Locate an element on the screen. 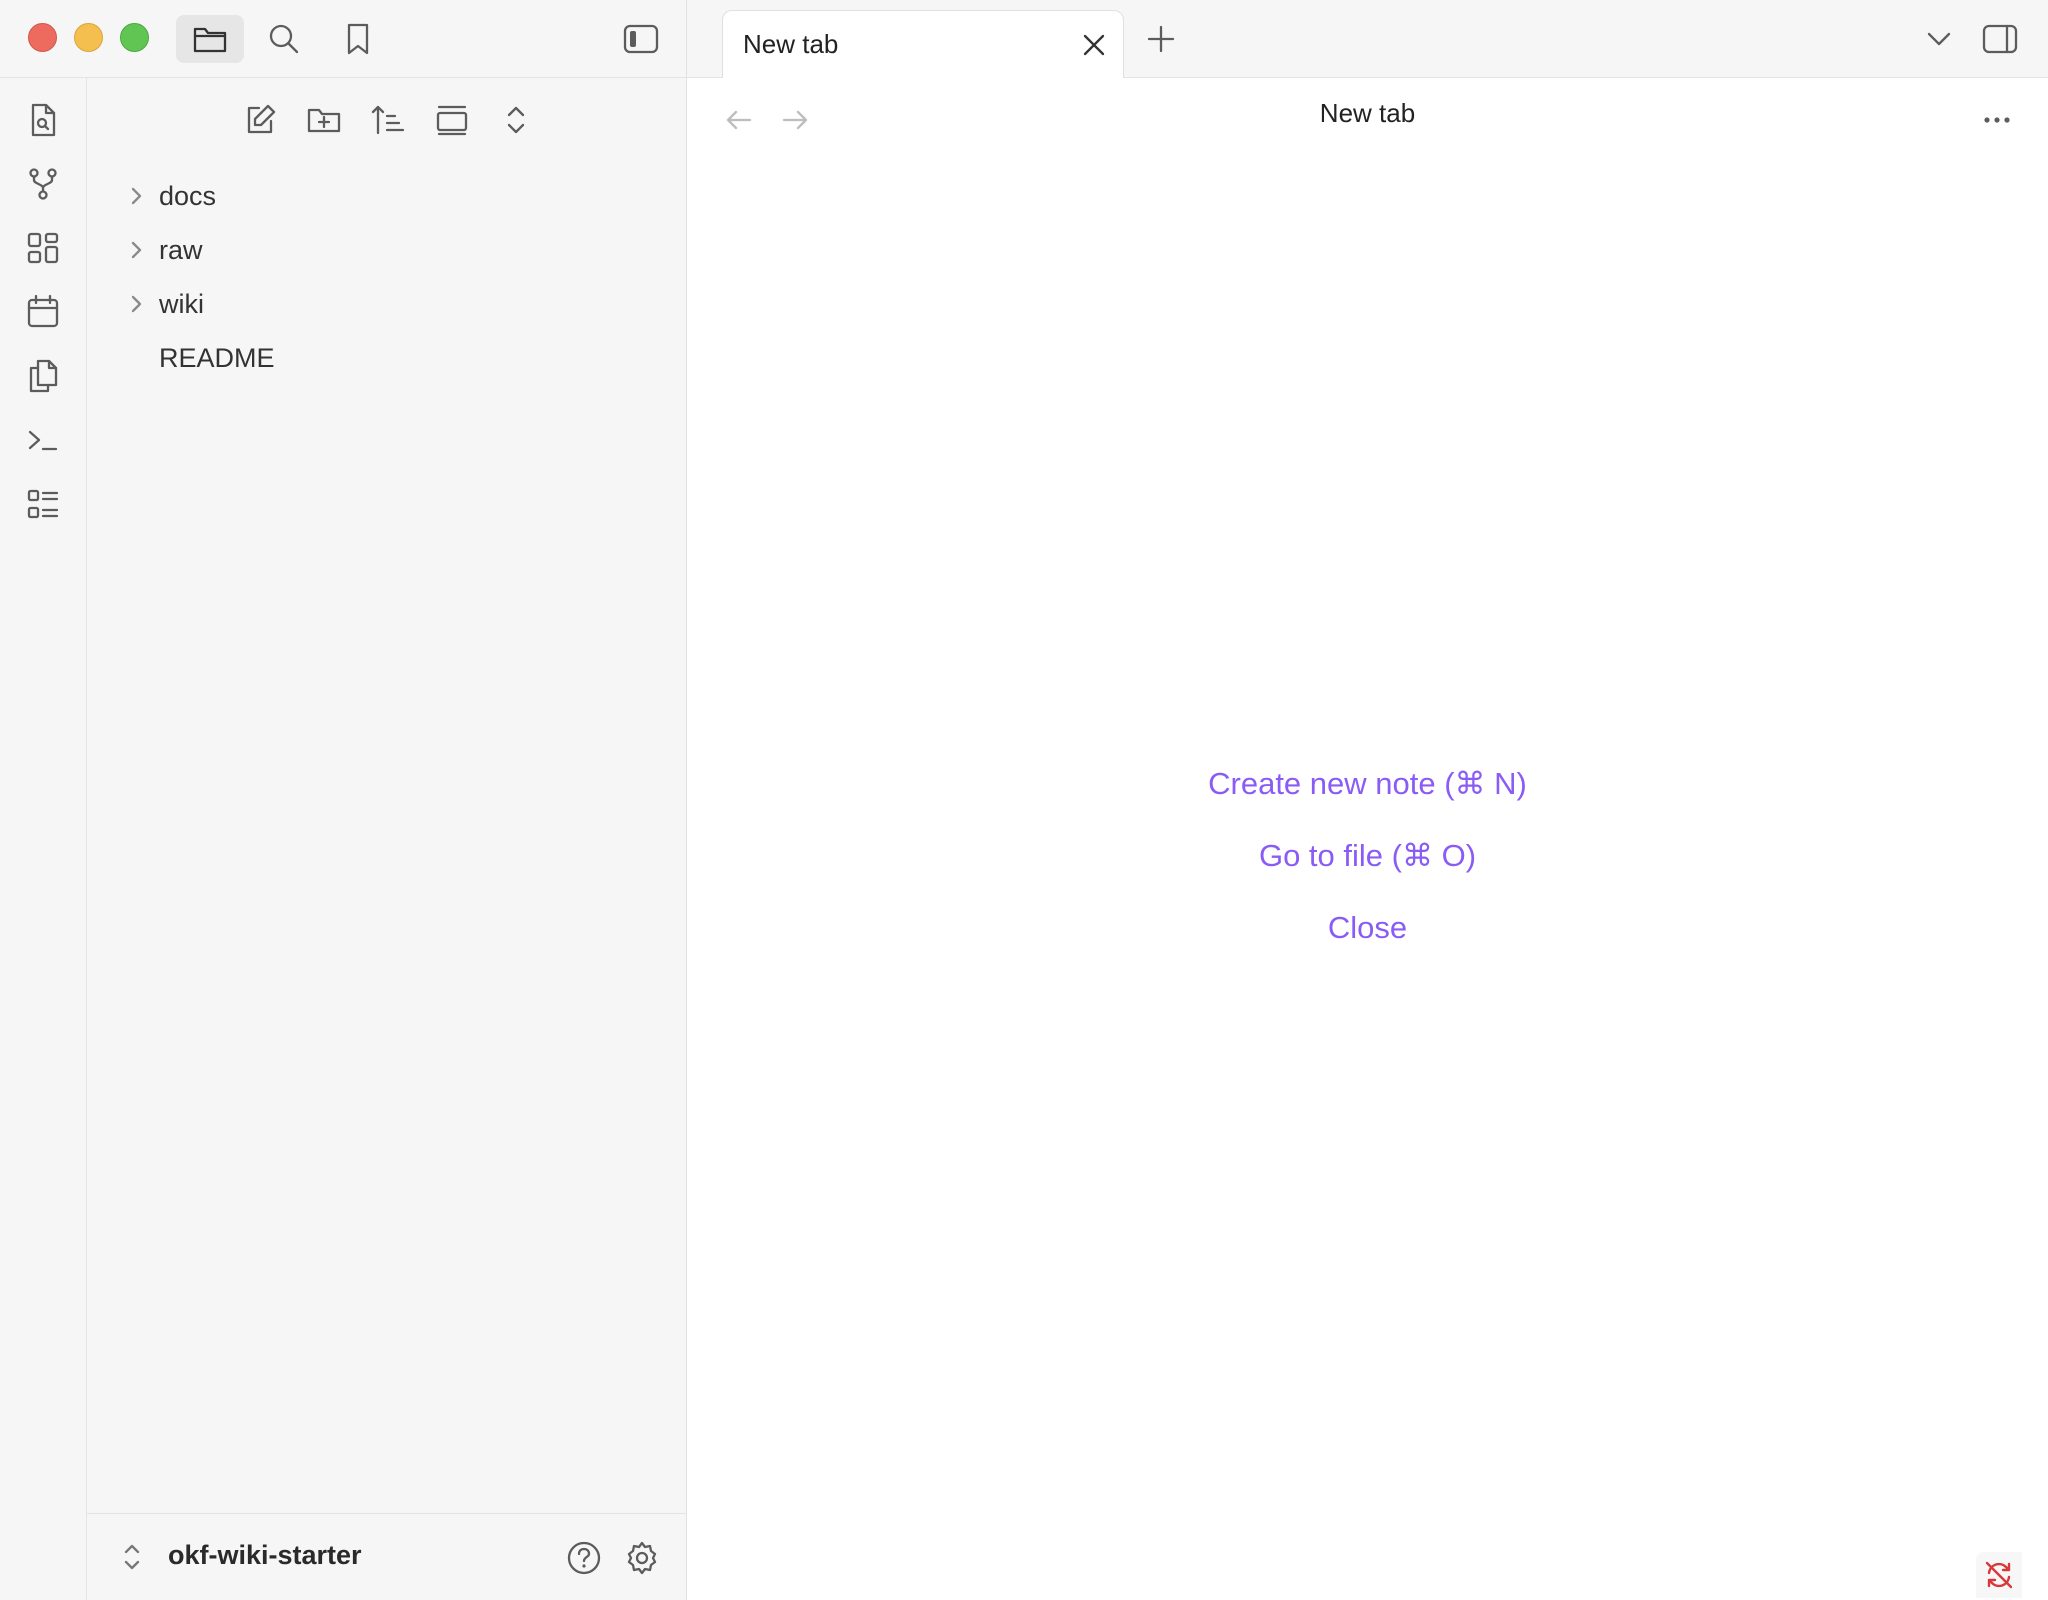 This screenshot has height=1600, width=2048. help-button is located at coordinates (584, 1558).